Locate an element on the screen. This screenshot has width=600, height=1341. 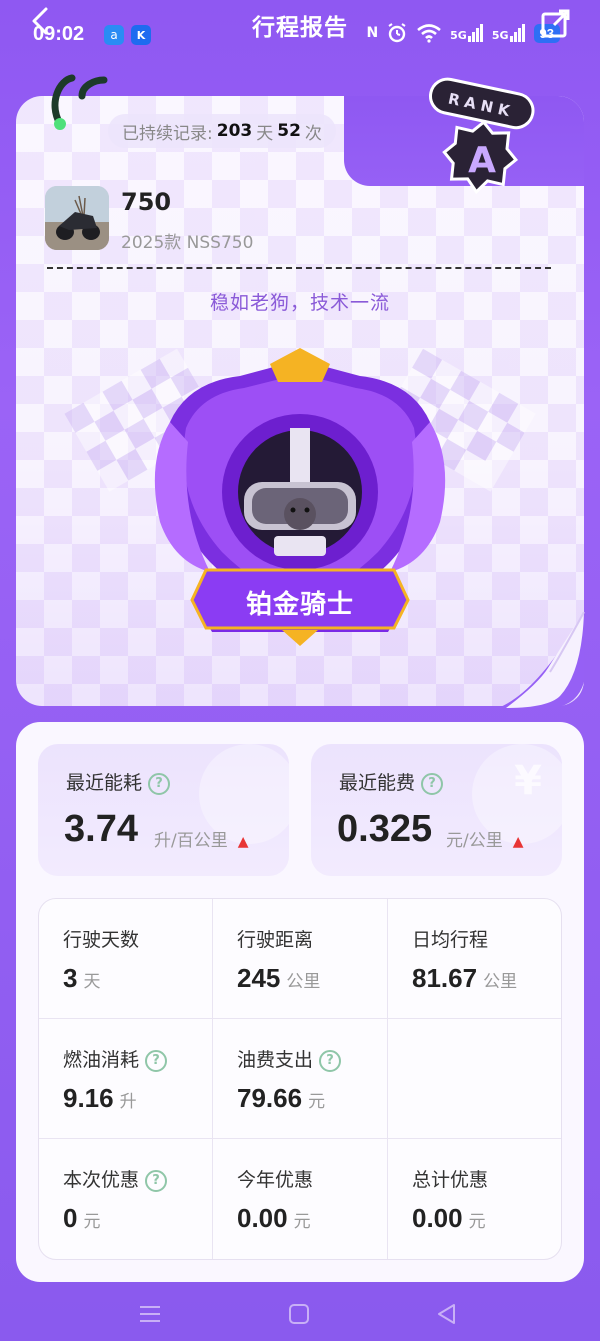
cost-label: 最近能费 is located at coordinates (377, 783).